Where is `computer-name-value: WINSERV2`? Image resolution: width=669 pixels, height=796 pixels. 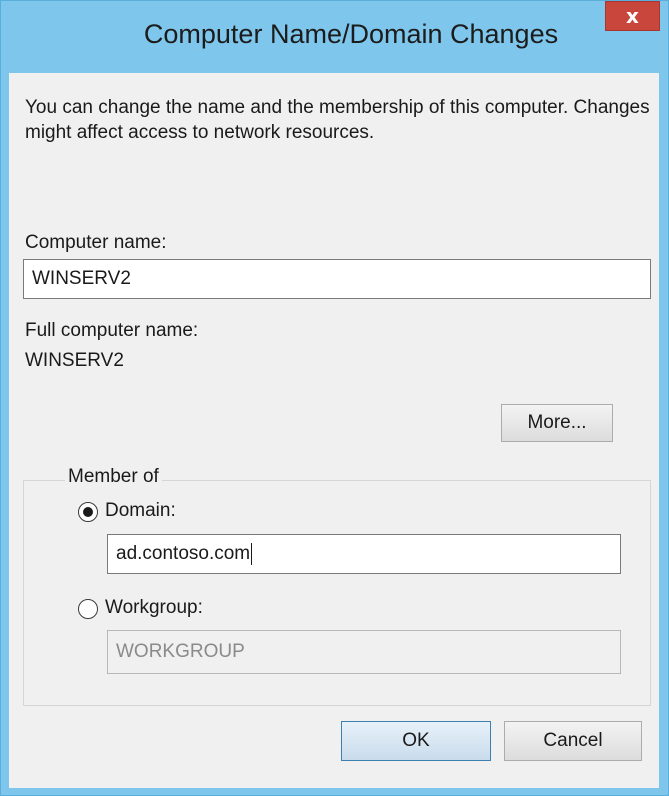
computer-name-value: WINSERV2 is located at coordinates (81, 278).